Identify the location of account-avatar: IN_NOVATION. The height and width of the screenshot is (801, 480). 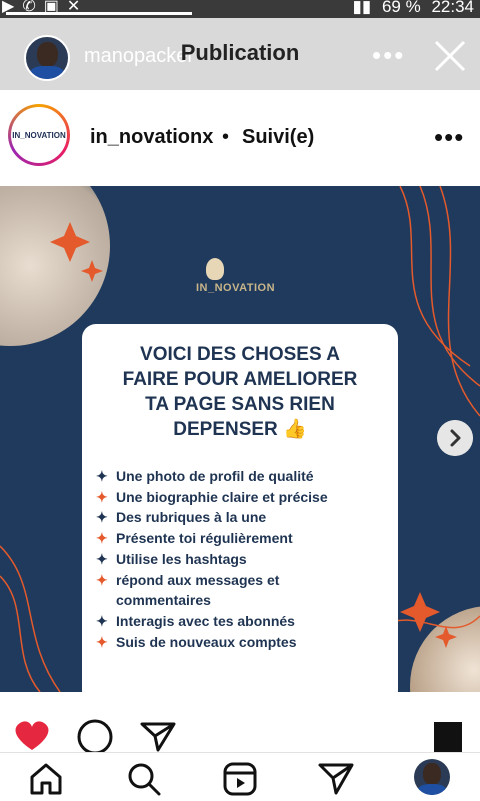
(39, 135).